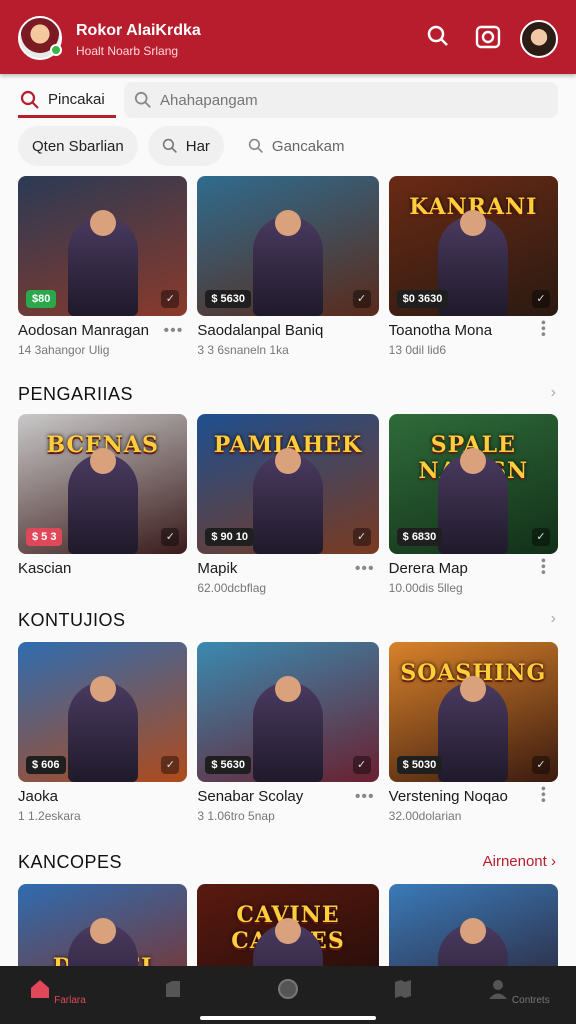 Image resolution: width=576 pixels, height=1024 pixels. What do you see at coordinates (67, 101) in the screenshot?
I see `tab-search: Pincakai` at bounding box center [67, 101].